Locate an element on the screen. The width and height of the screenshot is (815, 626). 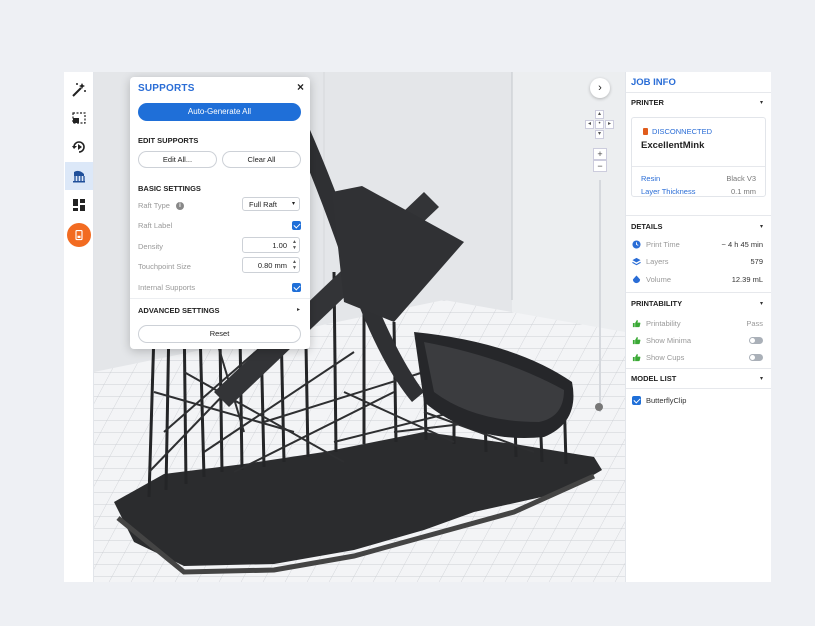
show-minima-toggle is located at coordinates (756, 340).